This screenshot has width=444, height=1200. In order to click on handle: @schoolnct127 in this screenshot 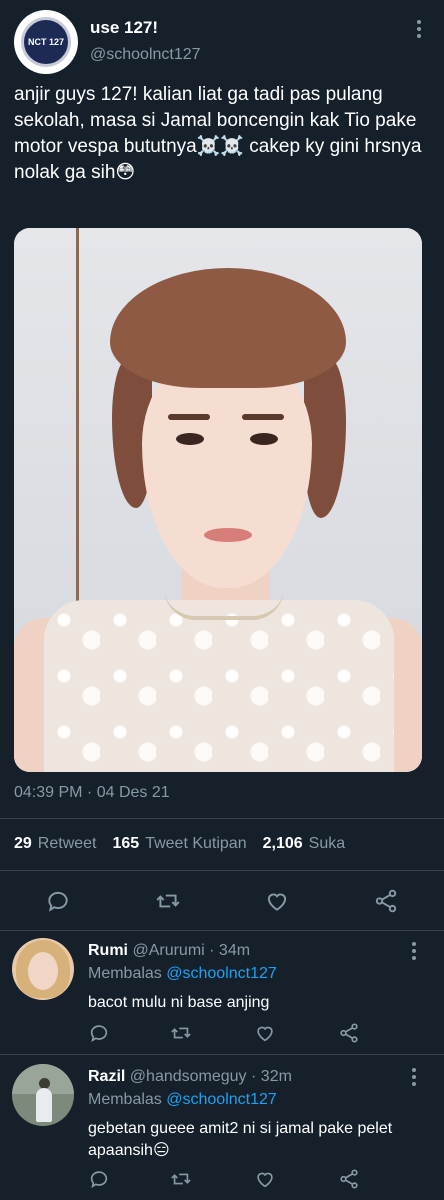, I will do `click(145, 55)`.